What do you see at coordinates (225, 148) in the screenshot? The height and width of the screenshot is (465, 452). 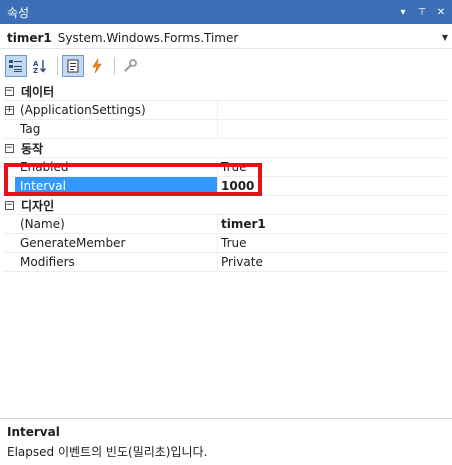 I see `category-behavior: − 동작` at bounding box center [225, 148].